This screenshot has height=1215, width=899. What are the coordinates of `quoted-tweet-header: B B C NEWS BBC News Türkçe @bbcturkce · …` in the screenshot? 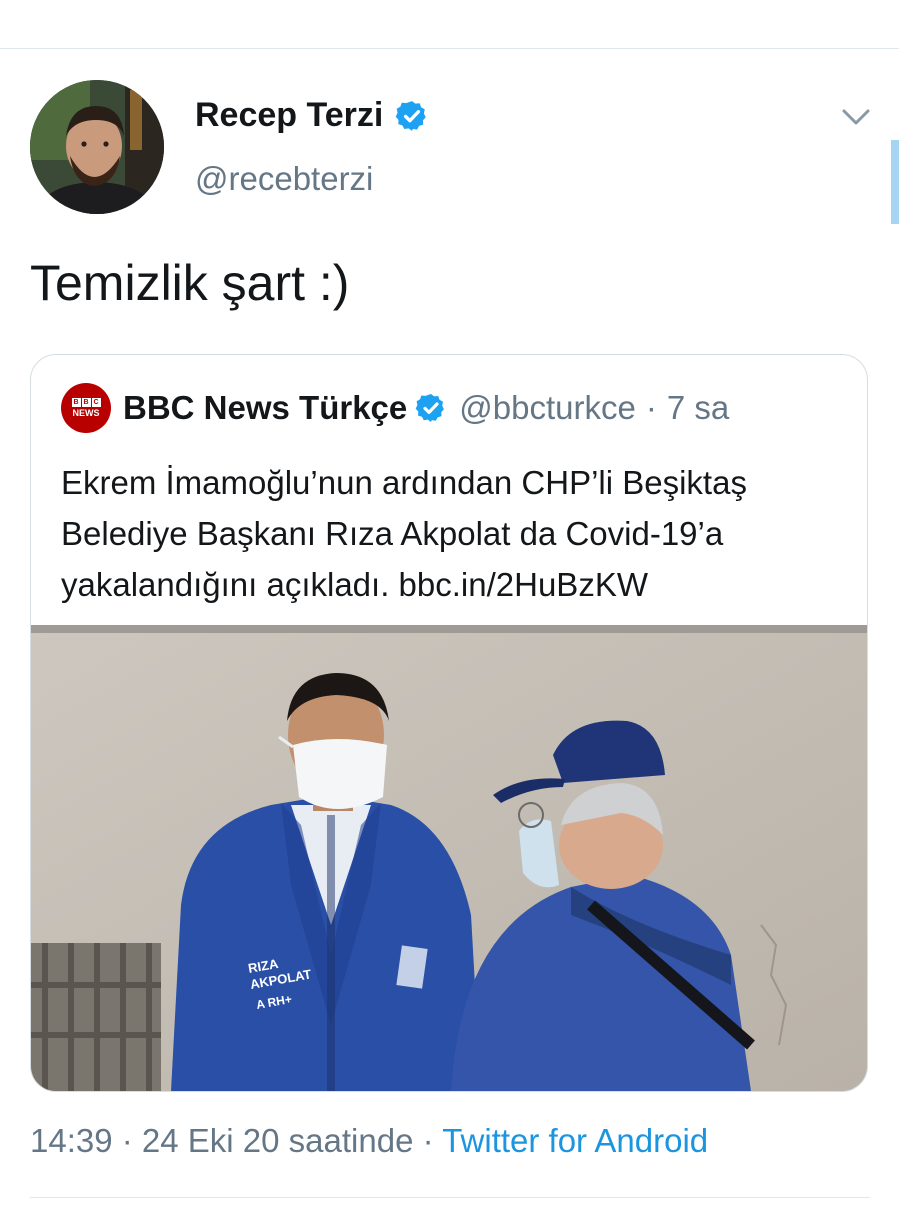 It's located at (395, 408).